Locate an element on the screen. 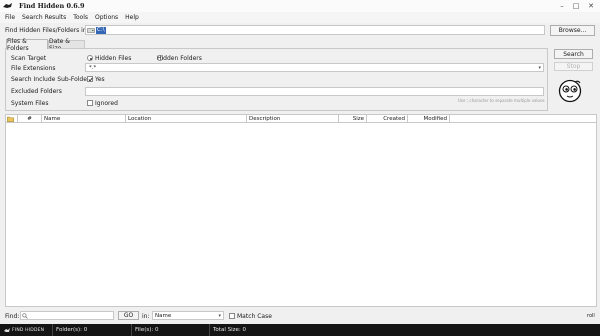 The height and width of the screenshot is (336, 600). include-subfolders-yes-label: Yes is located at coordinates (100, 79).